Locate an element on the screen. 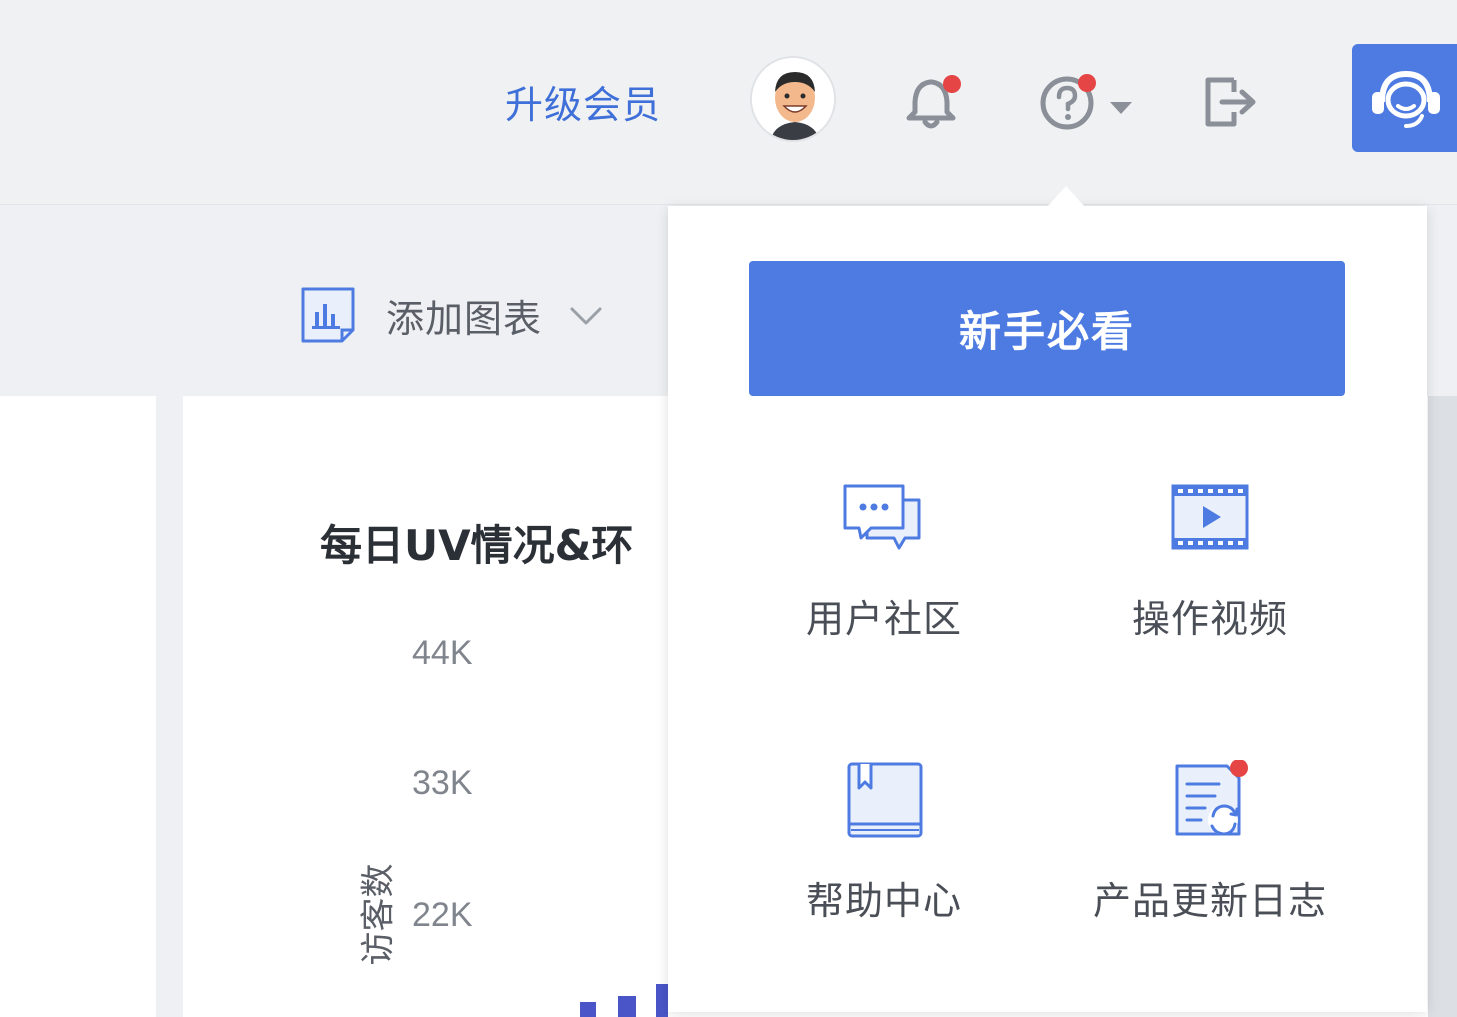  customer-service-button is located at coordinates (1404, 98).